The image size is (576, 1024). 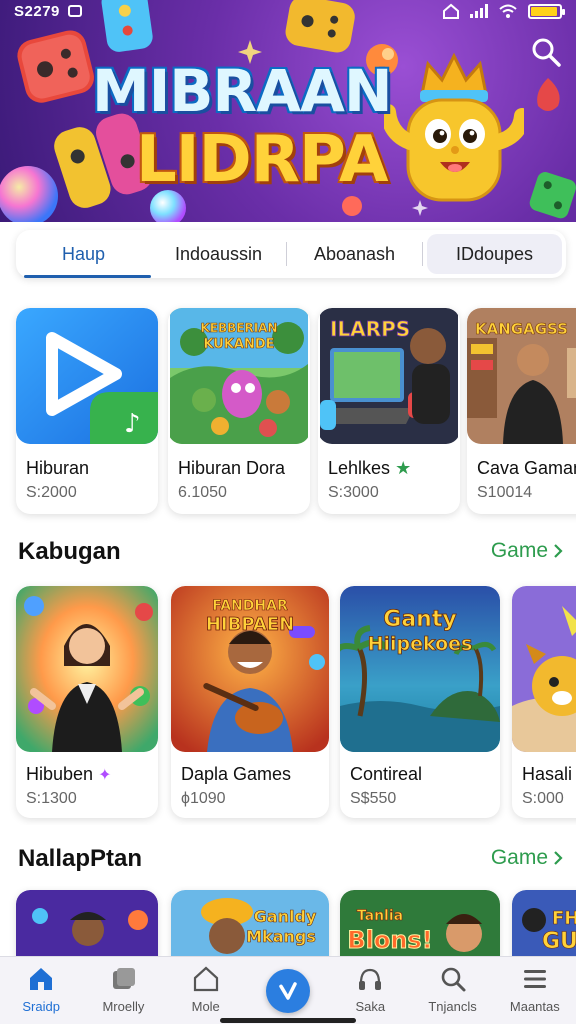 I want to click on svg-text: Tanlia, so click(x=380, y=916).